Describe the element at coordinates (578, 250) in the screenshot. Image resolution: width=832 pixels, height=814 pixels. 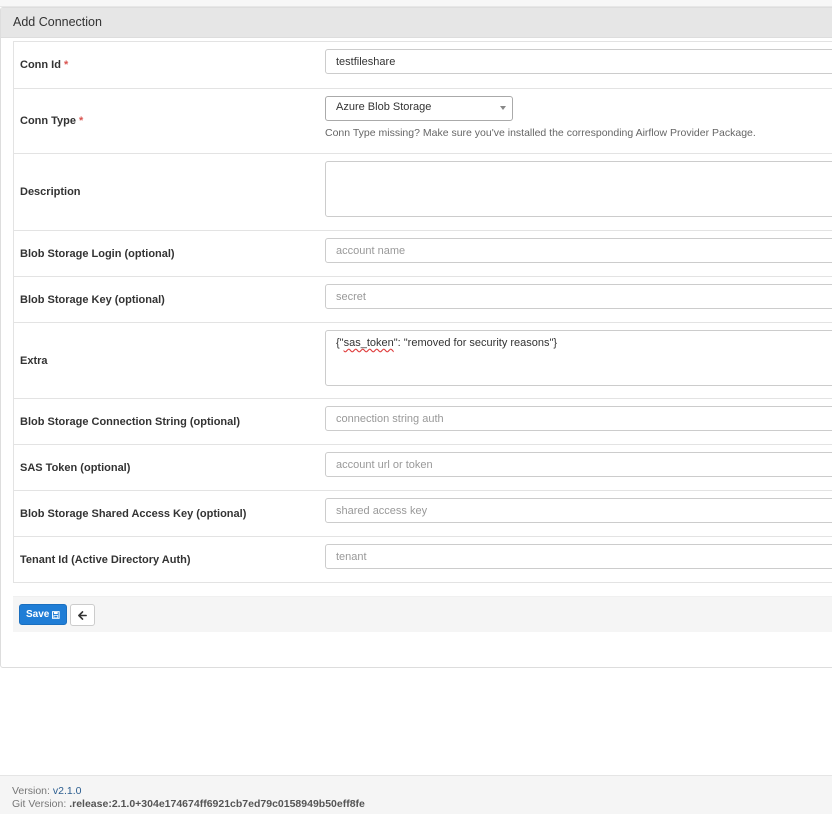
I see `login-input` at that location.